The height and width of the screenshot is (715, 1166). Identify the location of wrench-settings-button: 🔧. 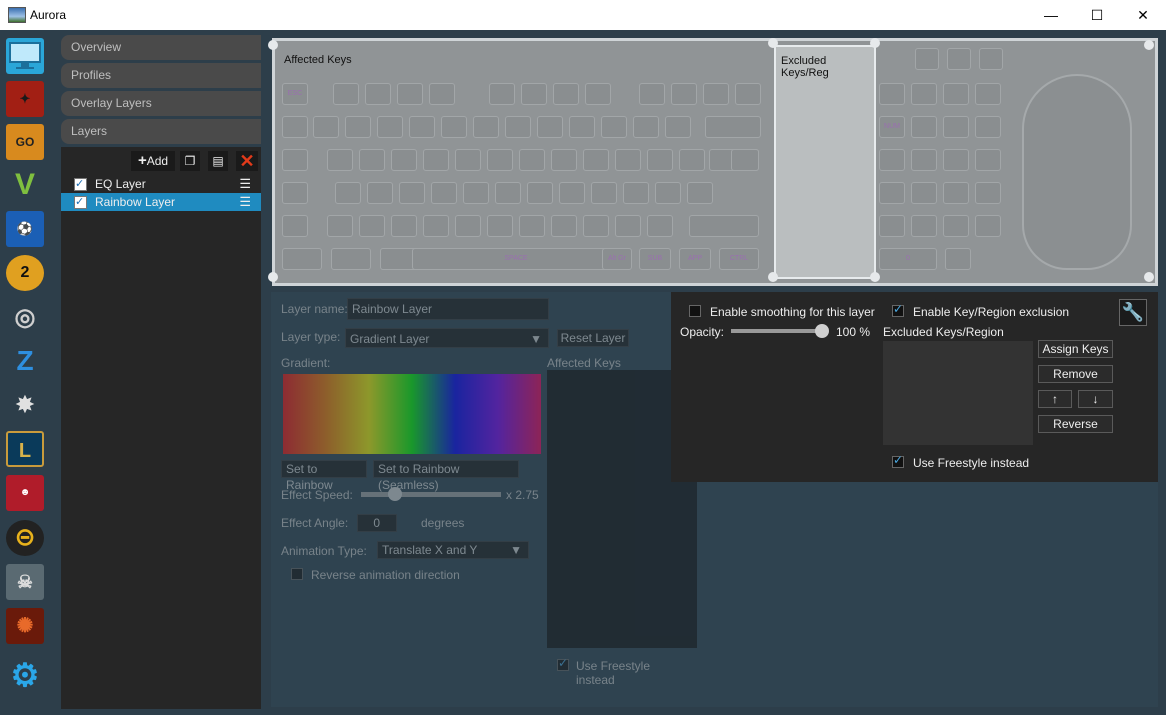
(1133, 312).